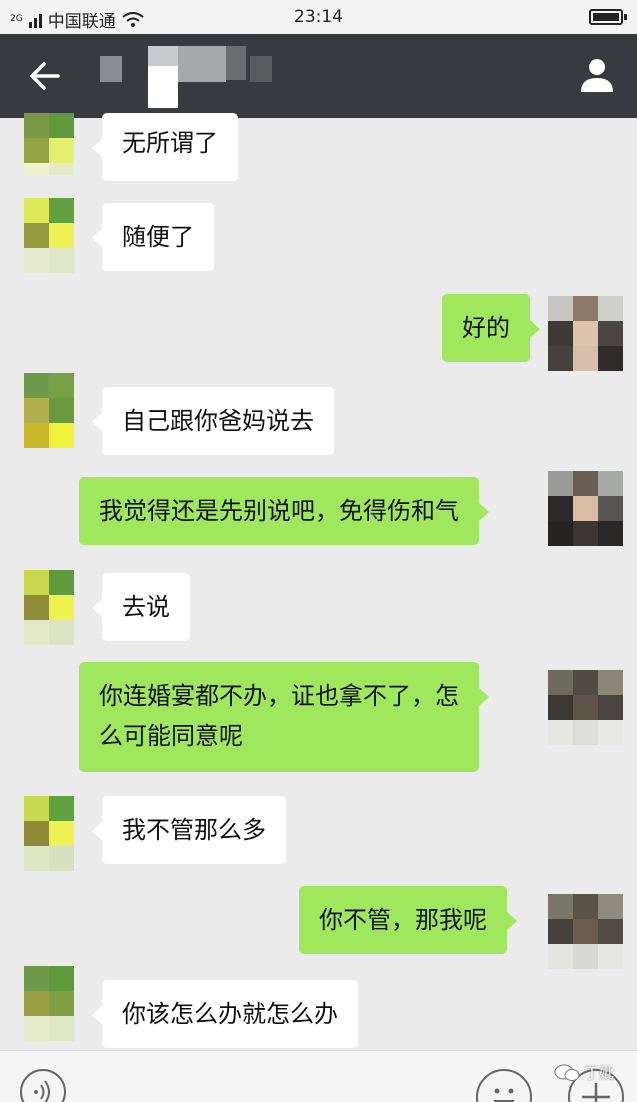 Image resolution: width=637 pixels, height=1102 pixels. I want to click on contact-name-pixelated, so click(195, 77).